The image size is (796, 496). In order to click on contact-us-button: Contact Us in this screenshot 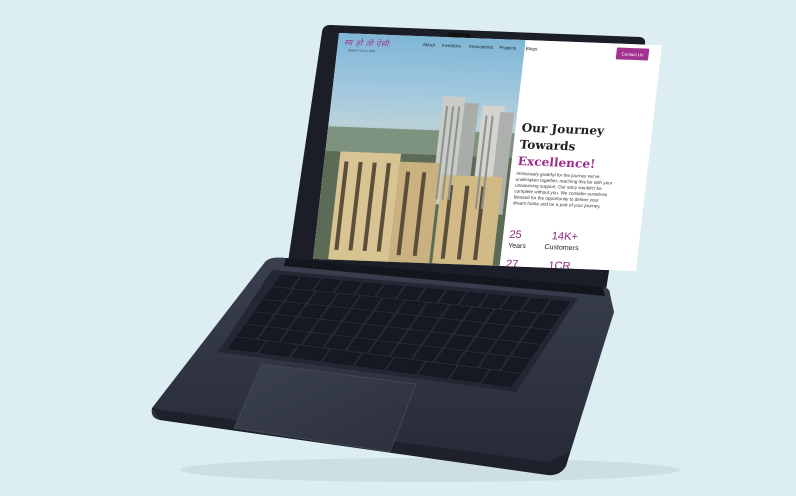, I will do `click(632, 54)`.